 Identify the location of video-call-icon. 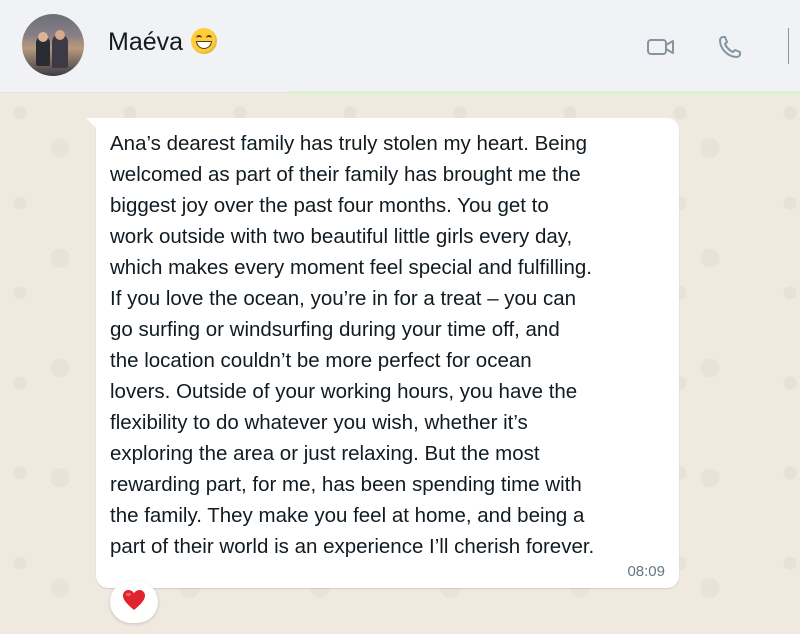
(661, 47).